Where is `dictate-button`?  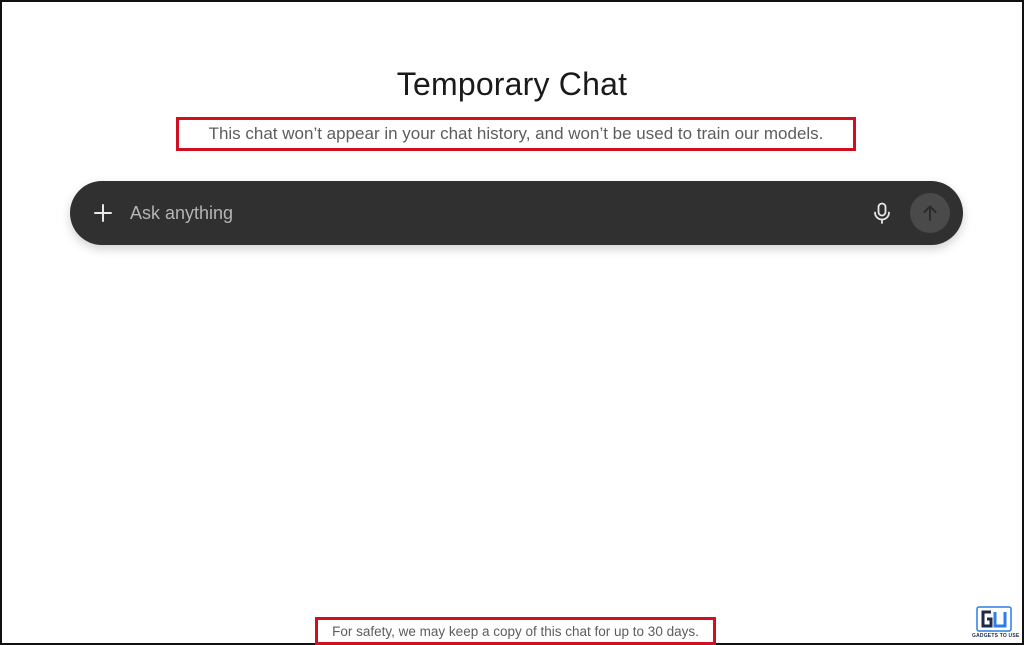
dictate-button is located at coordinates (882, 213).